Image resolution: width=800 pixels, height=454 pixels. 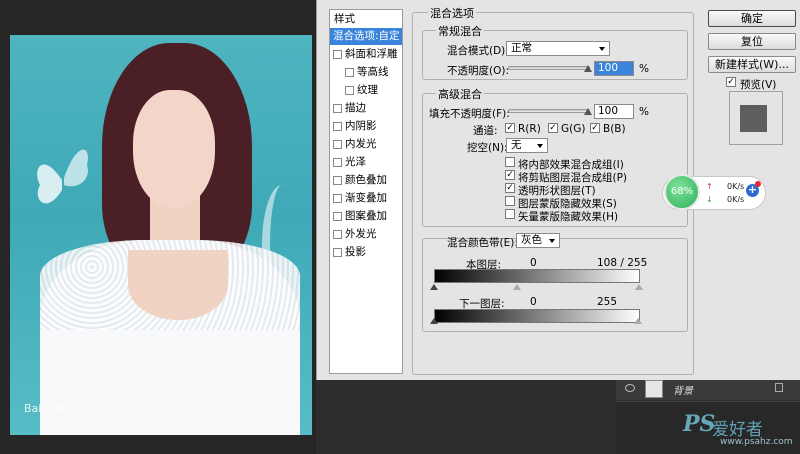 What do you see at coordinates (366, 54) in the screenshot?
I see `style-bevel-emboss: 斜面和浮雕` at bounding box center [366, 54].